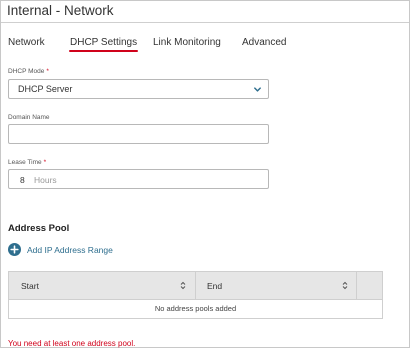 This screenshot has height=350, width=413. What do you see at coordinates (264, 42) in the screenshot?
I see `tab-advanced: Advanced` at bounding box center [264, 42].